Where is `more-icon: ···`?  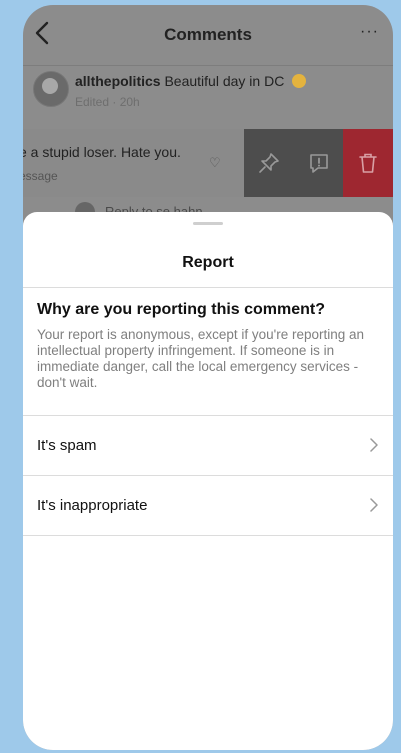 more-icon: ··· is located at coordinates (369, 32).